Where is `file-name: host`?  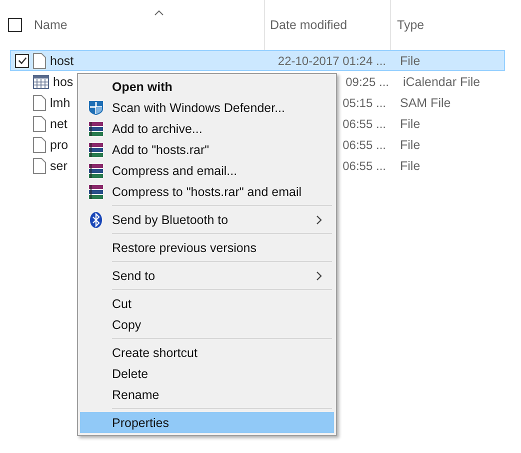 file-name: host is located at coordinates (62, 61).